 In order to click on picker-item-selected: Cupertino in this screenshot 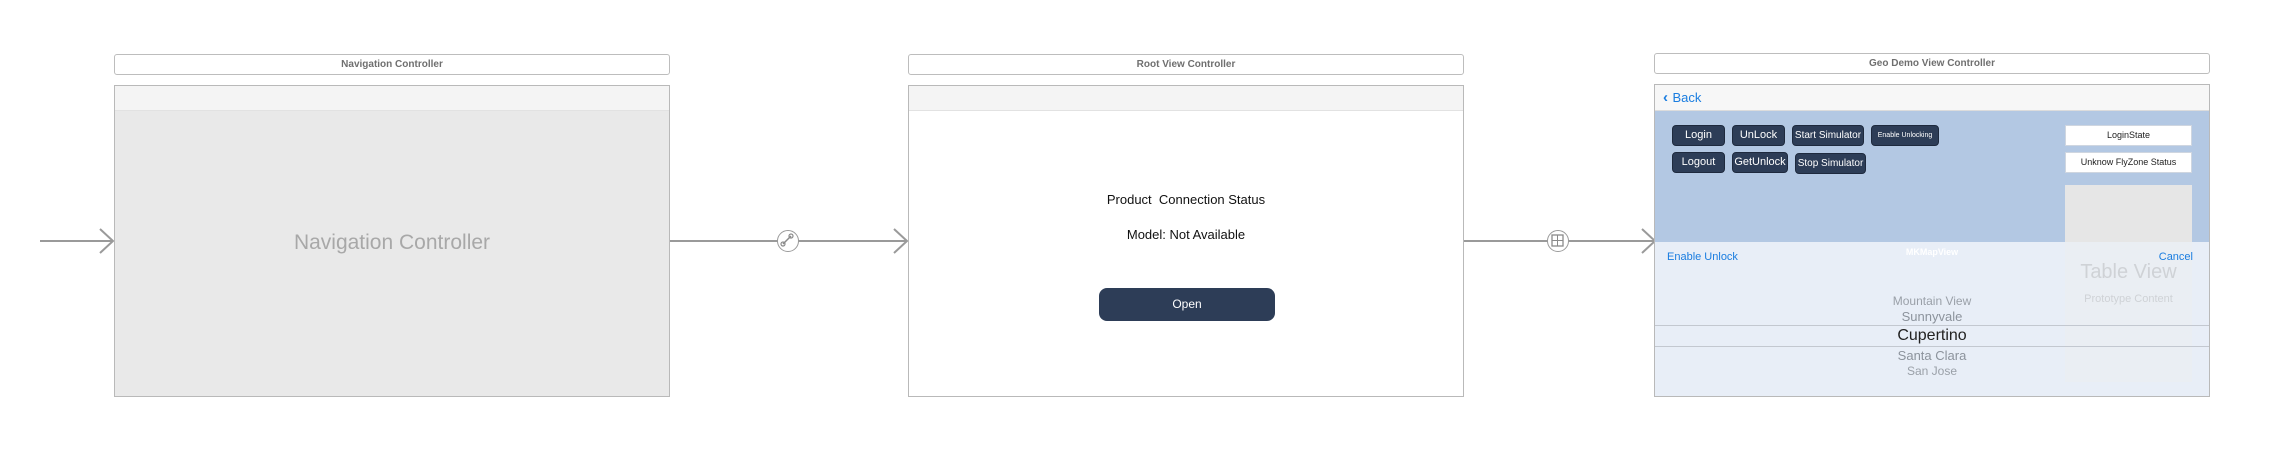, I will do `click(1932, 336)`.